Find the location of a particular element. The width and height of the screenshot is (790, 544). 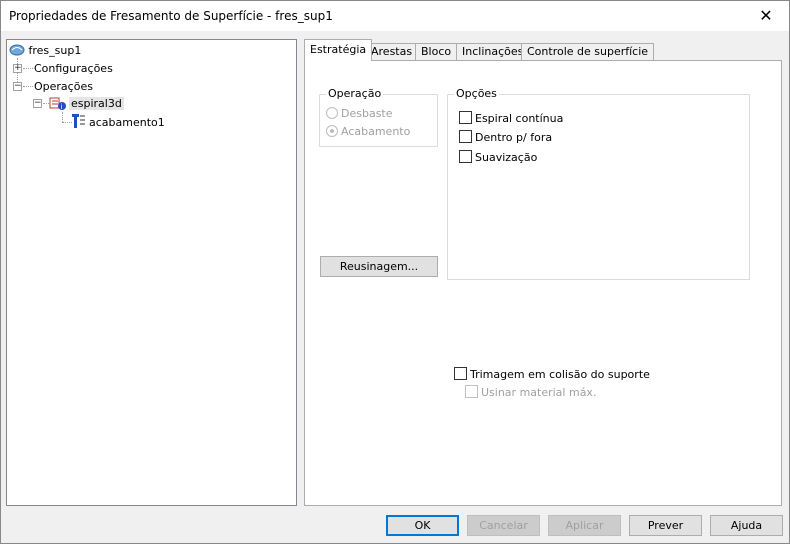

operacao-group-label: Operação is located at coordinates (355, 93).